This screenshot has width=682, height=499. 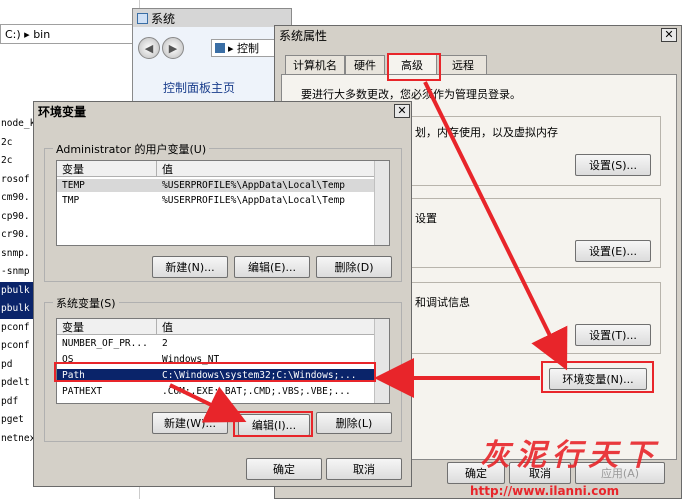 What do you see at coordinates (208, 403) in the screenshot?
I see `arrow-path-to-edit` at bounding box center [208, 403].